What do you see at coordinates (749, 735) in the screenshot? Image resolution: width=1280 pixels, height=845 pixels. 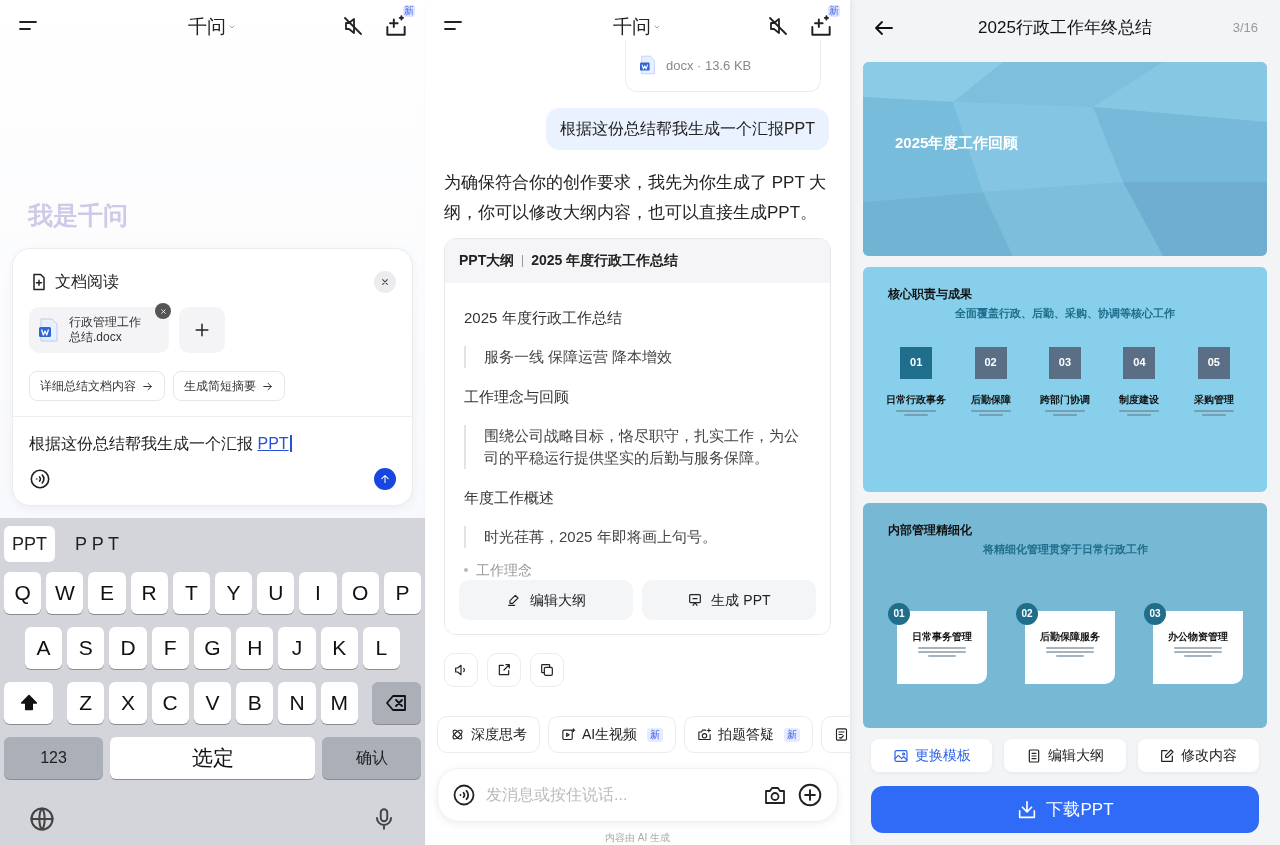 I see `tool-chip: 拍题答疑 新` at bounding box center [749, 735].